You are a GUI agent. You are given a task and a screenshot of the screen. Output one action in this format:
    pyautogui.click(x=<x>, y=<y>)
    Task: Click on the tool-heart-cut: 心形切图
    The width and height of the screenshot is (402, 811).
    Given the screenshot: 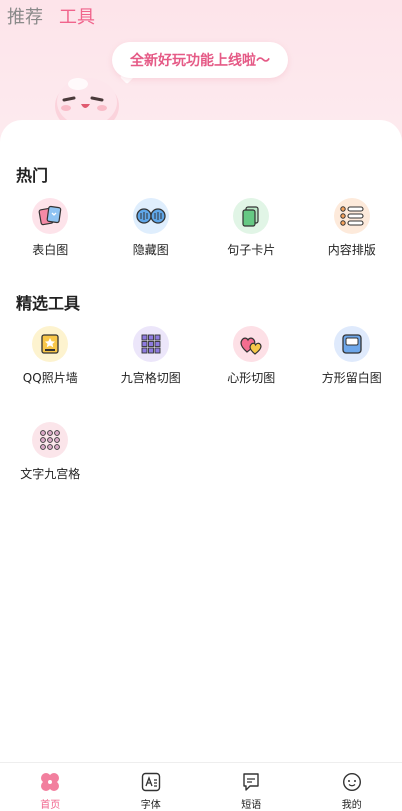 What is the action you would take?
    pyautogui.click(x=251, y=374)
    